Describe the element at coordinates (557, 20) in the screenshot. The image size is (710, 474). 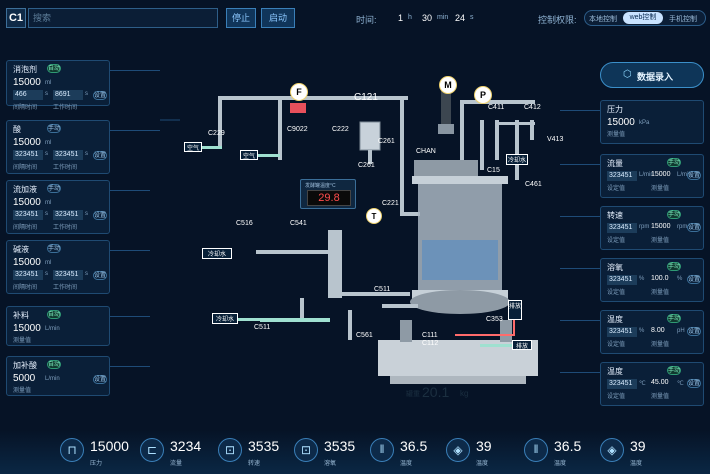
I see `control-permission-label: 控制权限:` at that location.